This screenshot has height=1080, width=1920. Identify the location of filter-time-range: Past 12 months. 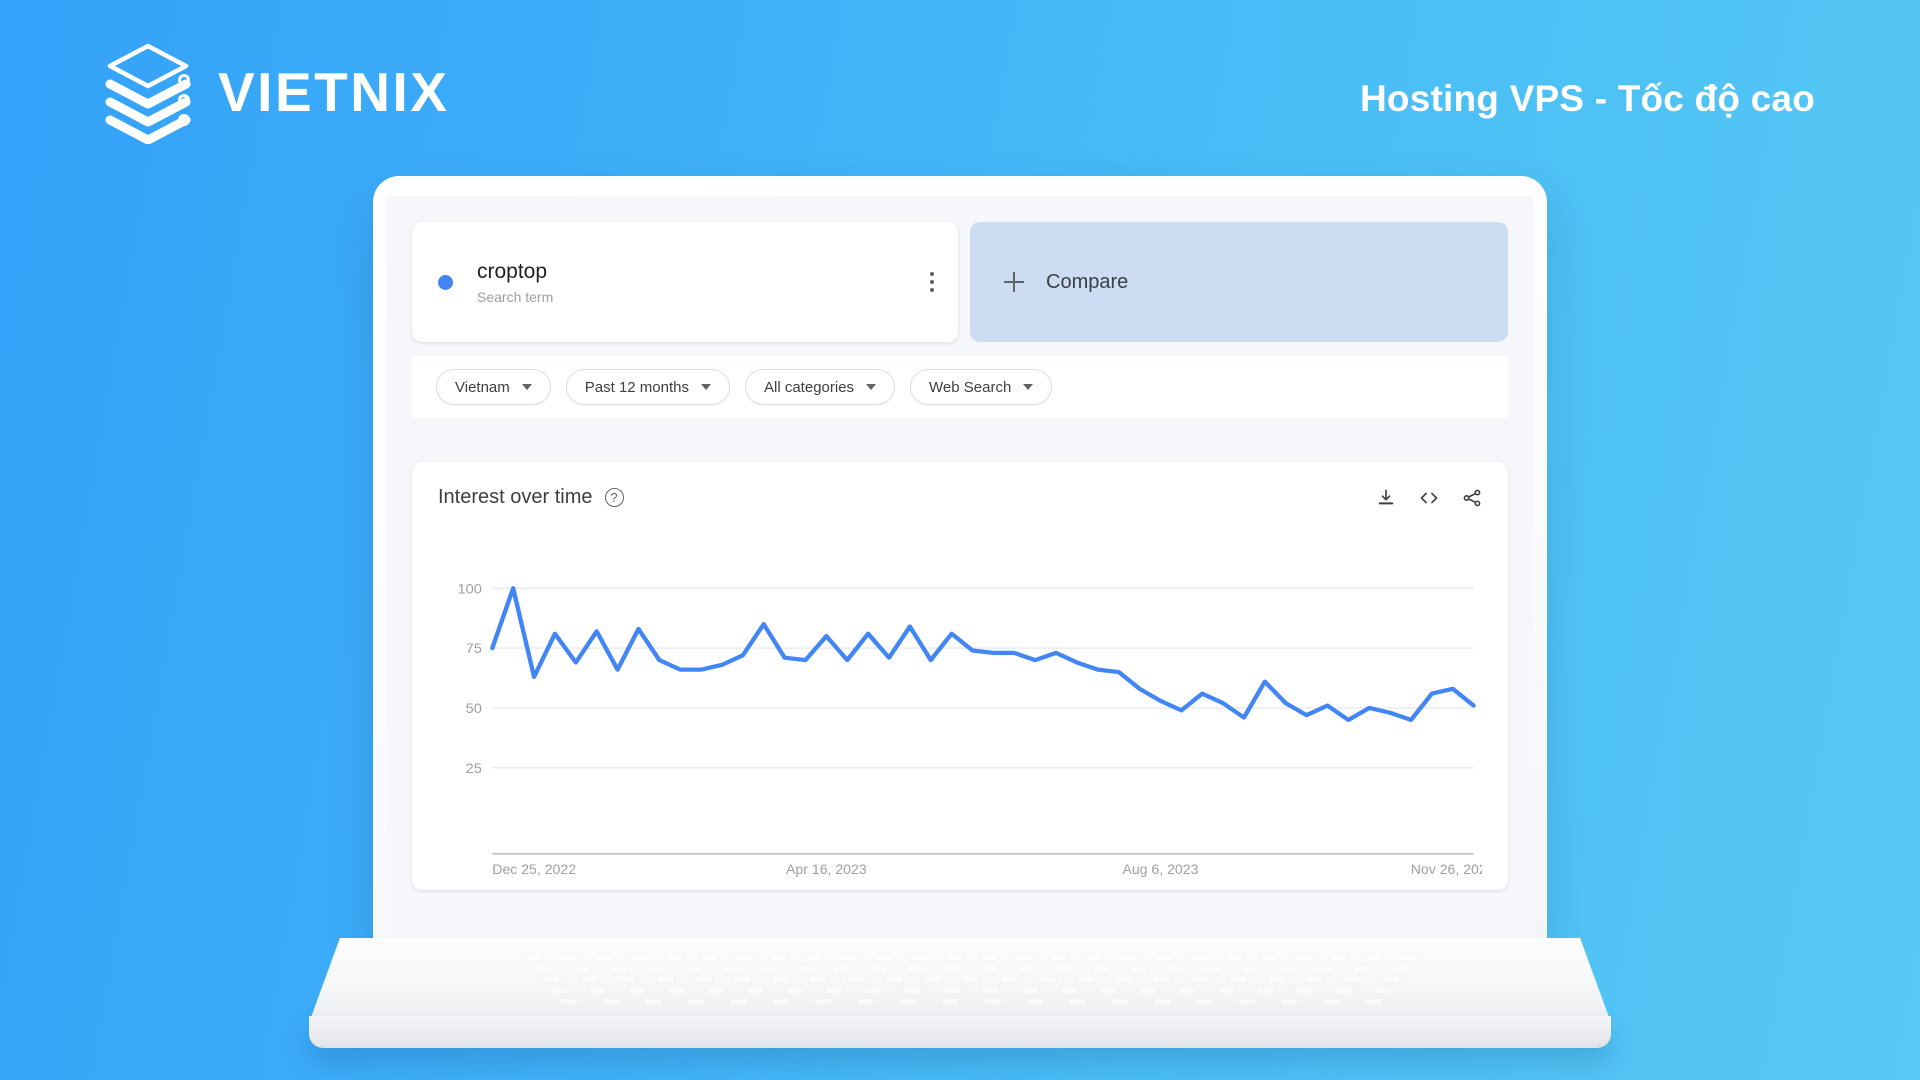
(647, 387).